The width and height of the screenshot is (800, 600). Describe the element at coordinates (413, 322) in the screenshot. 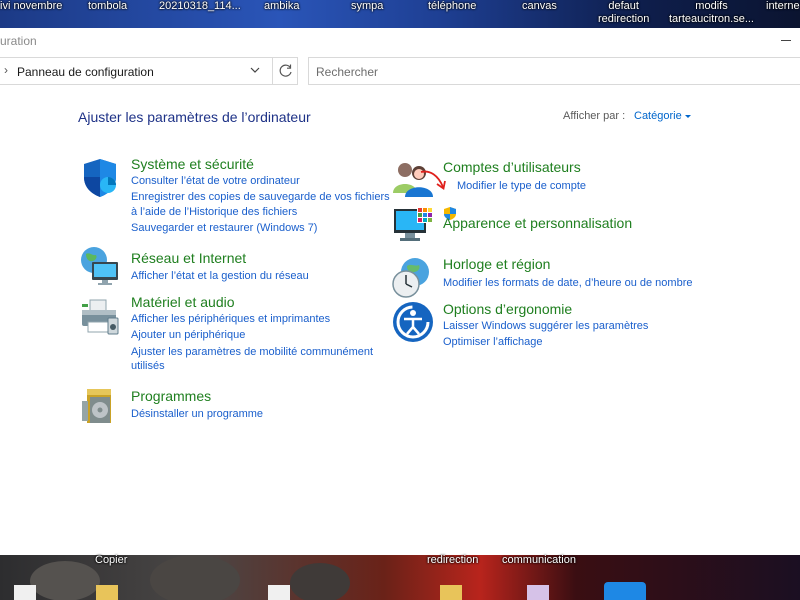

I see `ease-of-access-icon` at that location.